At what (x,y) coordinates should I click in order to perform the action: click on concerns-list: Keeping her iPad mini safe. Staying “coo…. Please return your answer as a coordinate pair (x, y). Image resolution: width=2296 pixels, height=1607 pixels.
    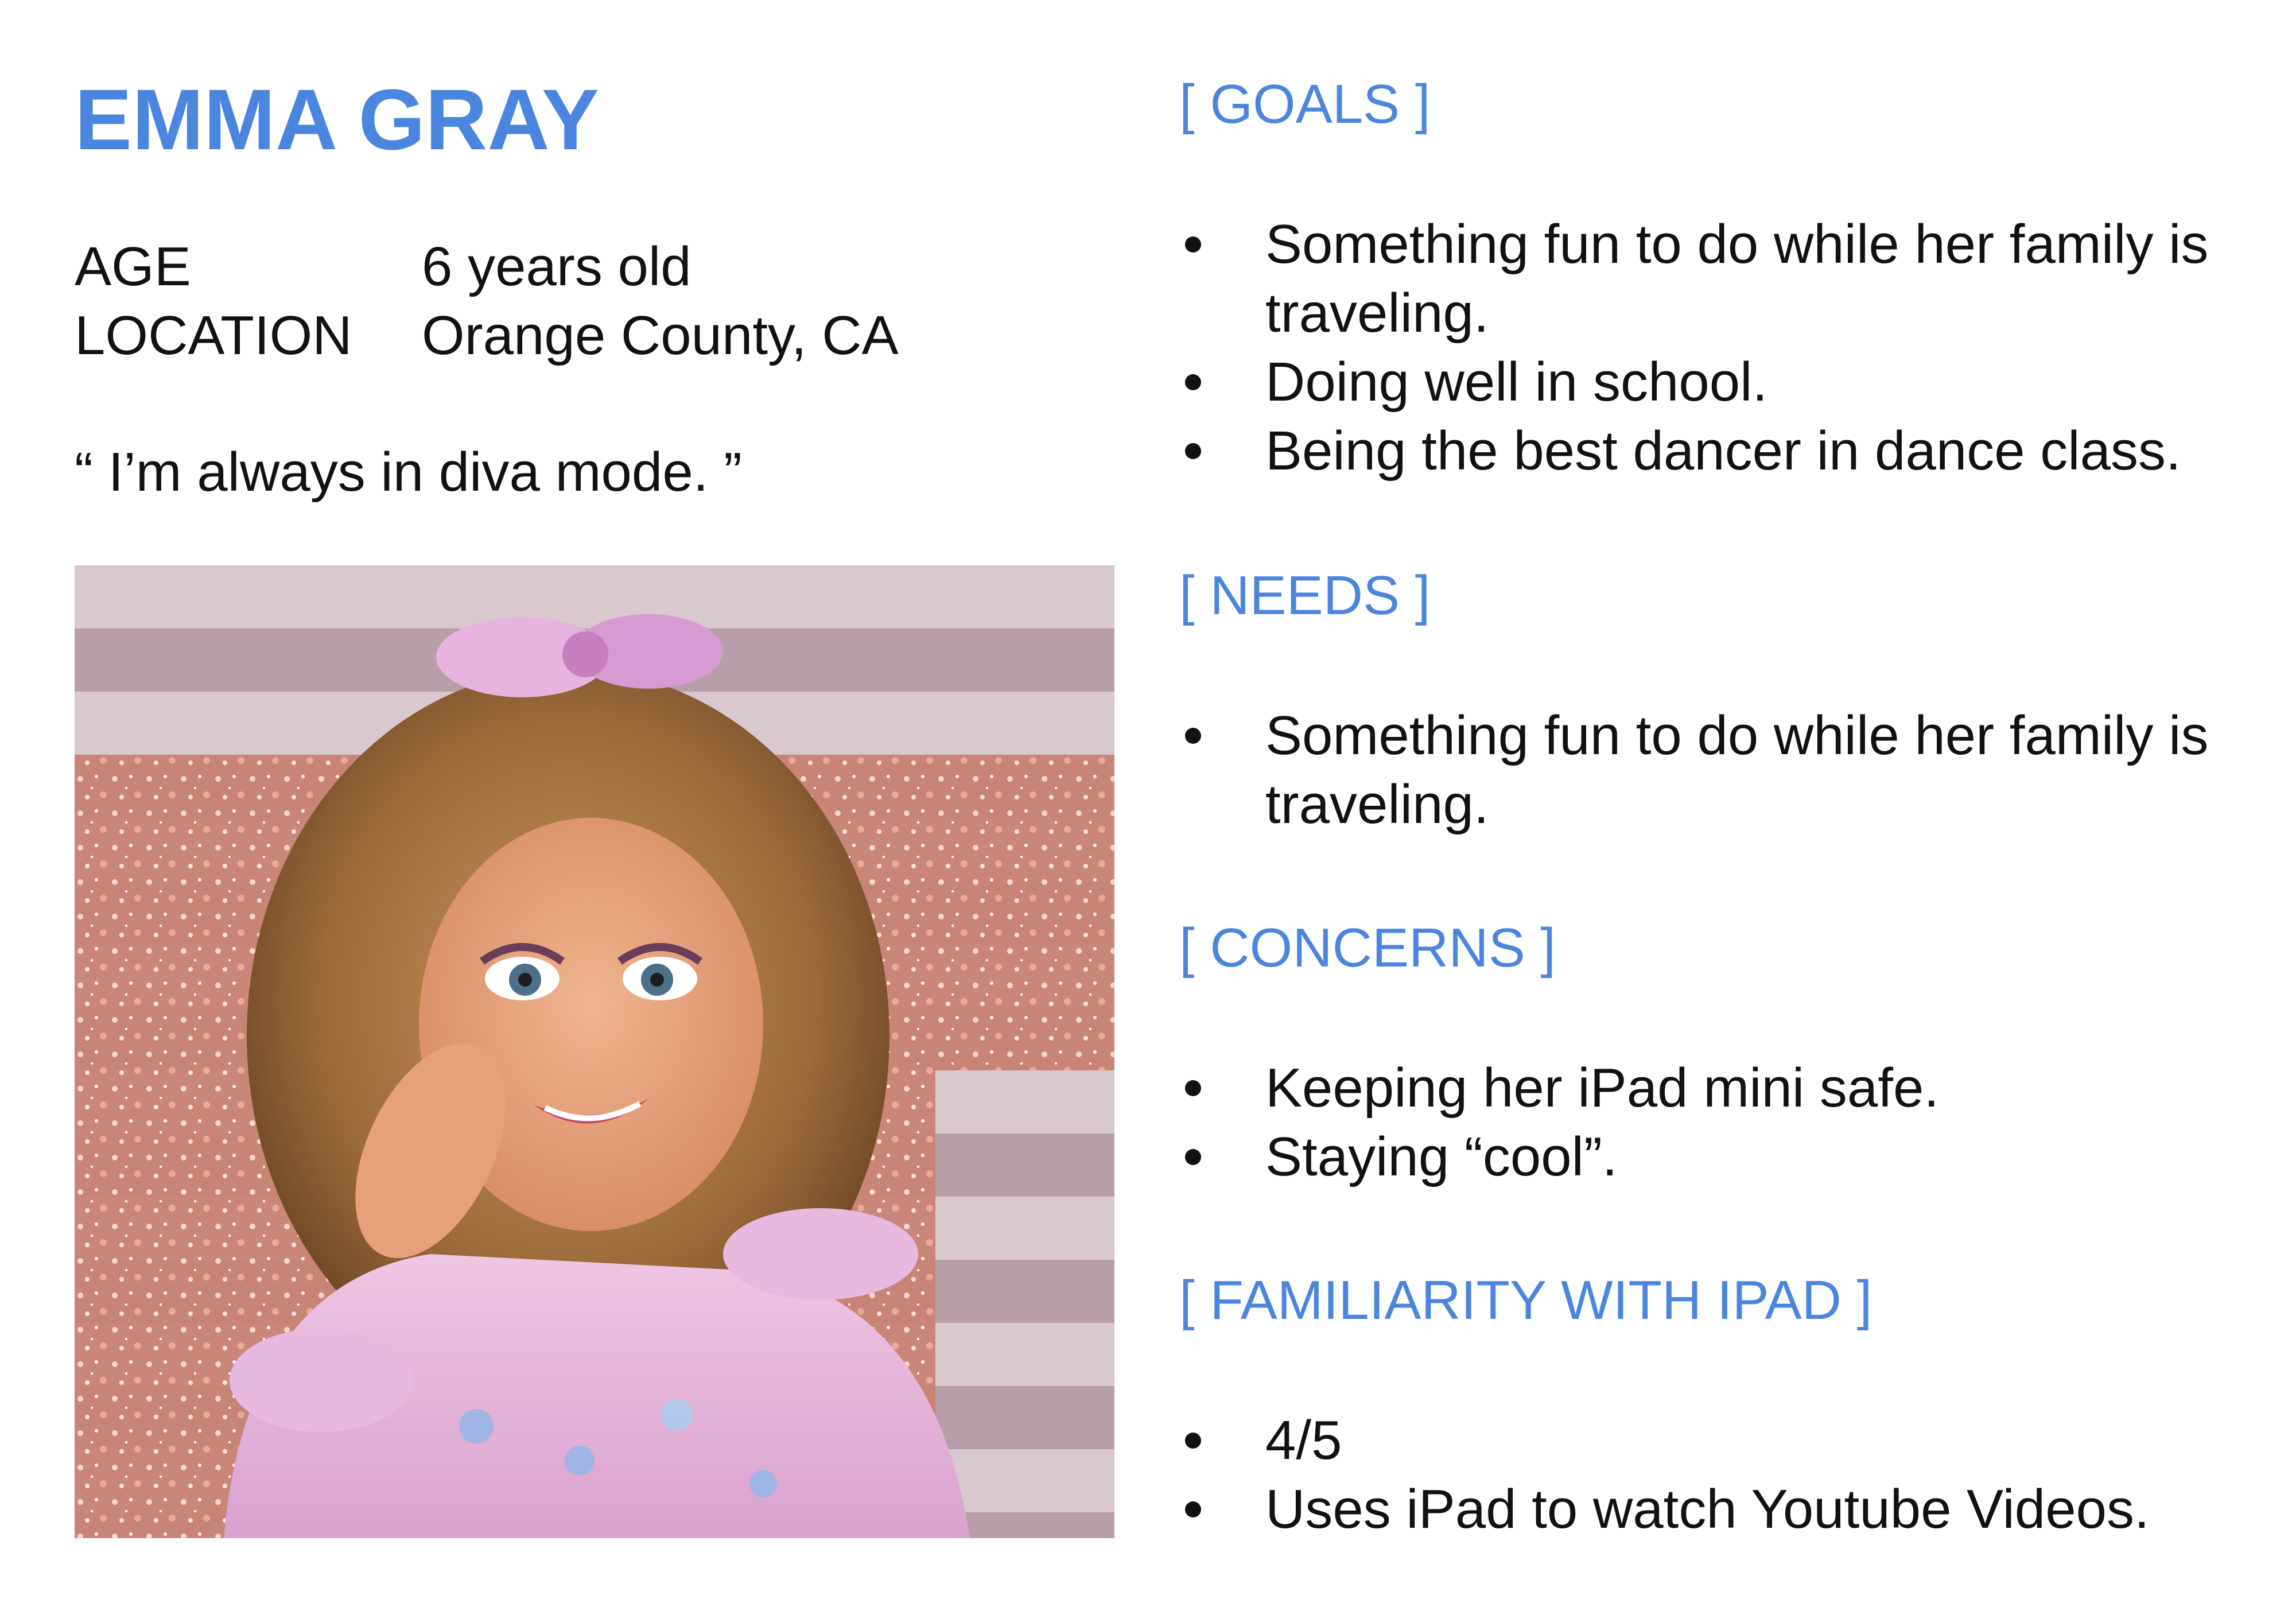
    Looking at the image, I should click on (1724, 1122).